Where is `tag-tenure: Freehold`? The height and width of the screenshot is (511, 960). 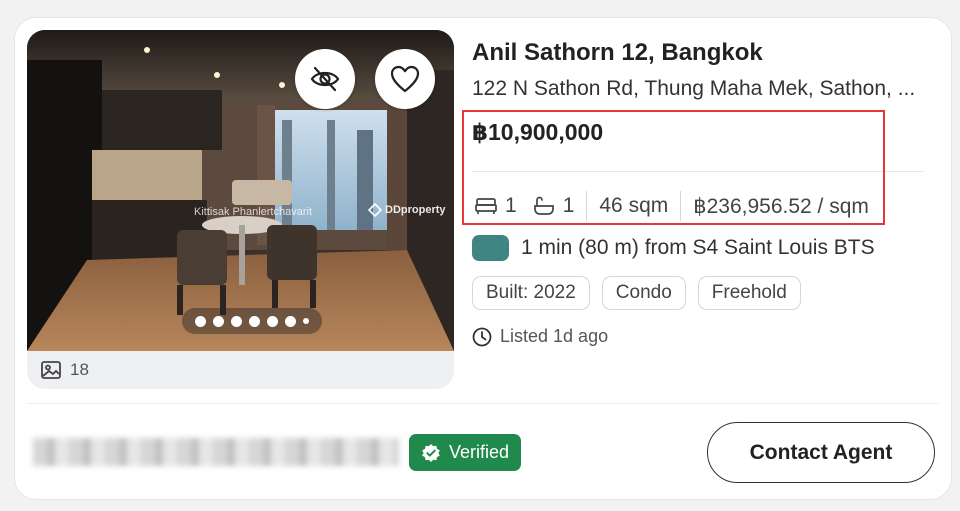 tag-tenure: Freehold is located at coordinates (749, 293).